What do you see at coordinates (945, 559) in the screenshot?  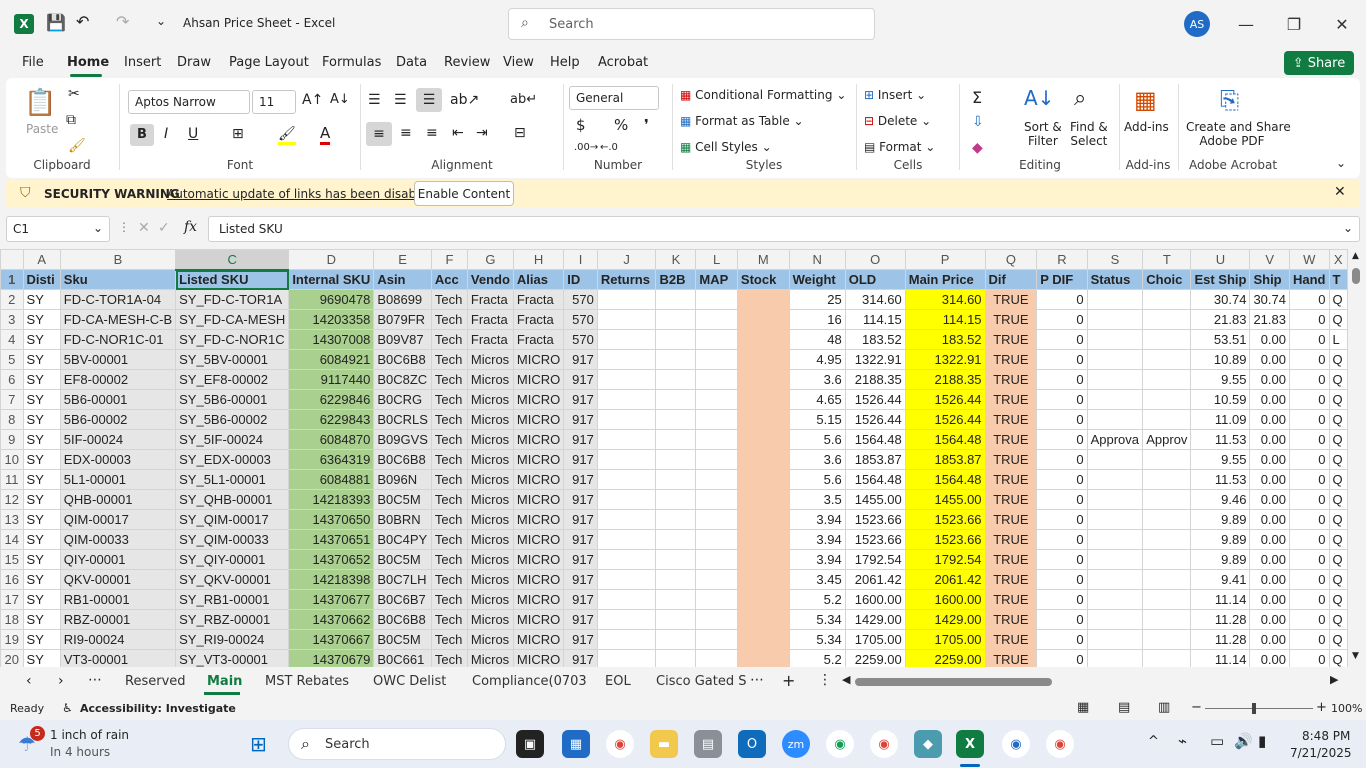 I see `data-cell: 1792.54` at bounding box center [945, 559].